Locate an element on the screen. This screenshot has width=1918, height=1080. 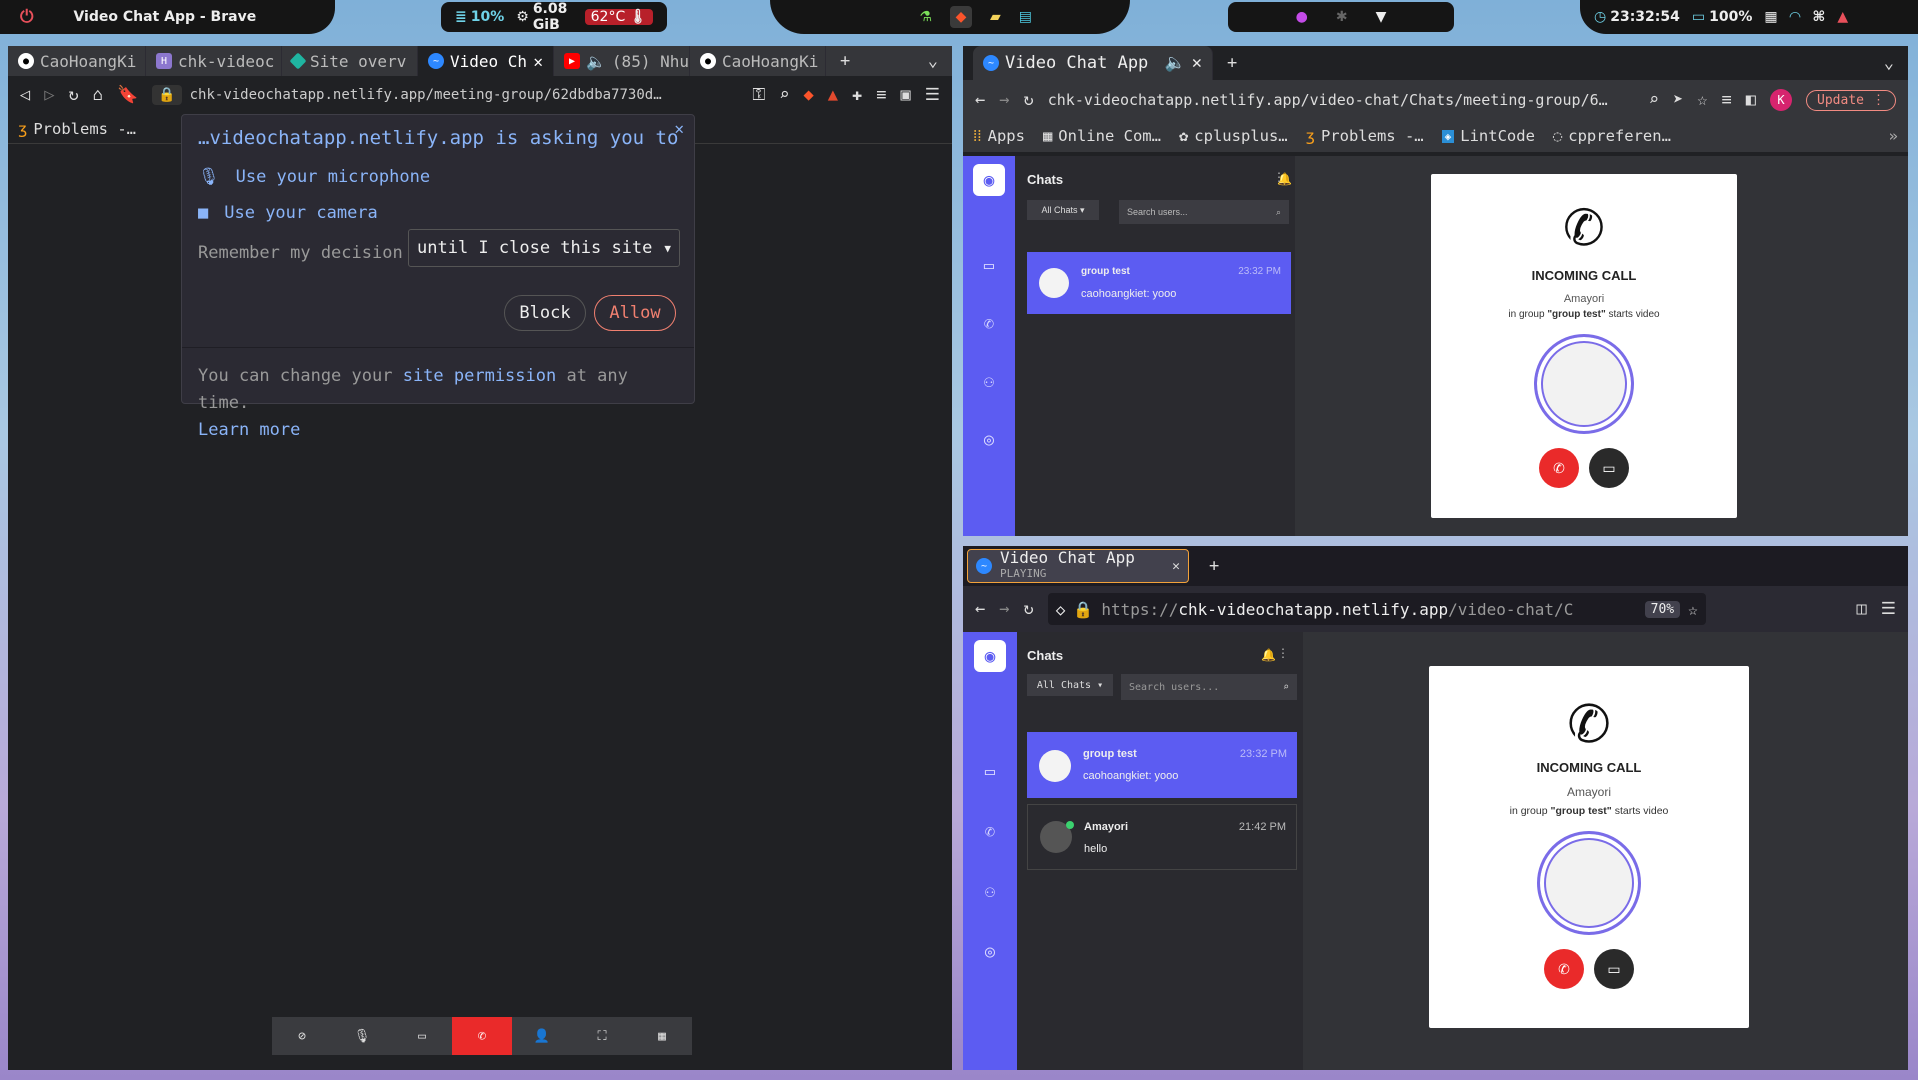
wifi-icon: ◠ is located at coordinates (1795, 17).